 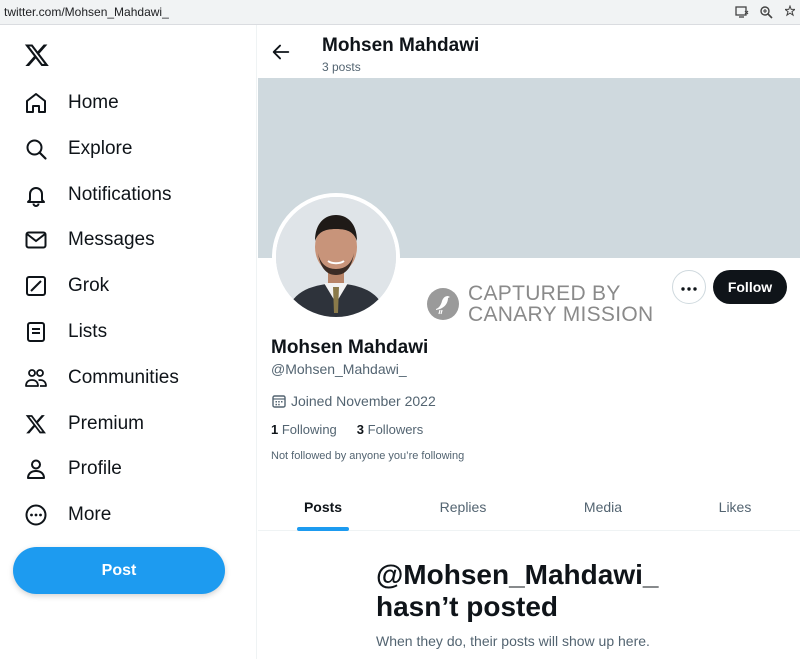 What do you see at coordinates (95, 468) in the screenshot?
I see `sidebar-item-label: Profile` at bounding box center [95, 468].